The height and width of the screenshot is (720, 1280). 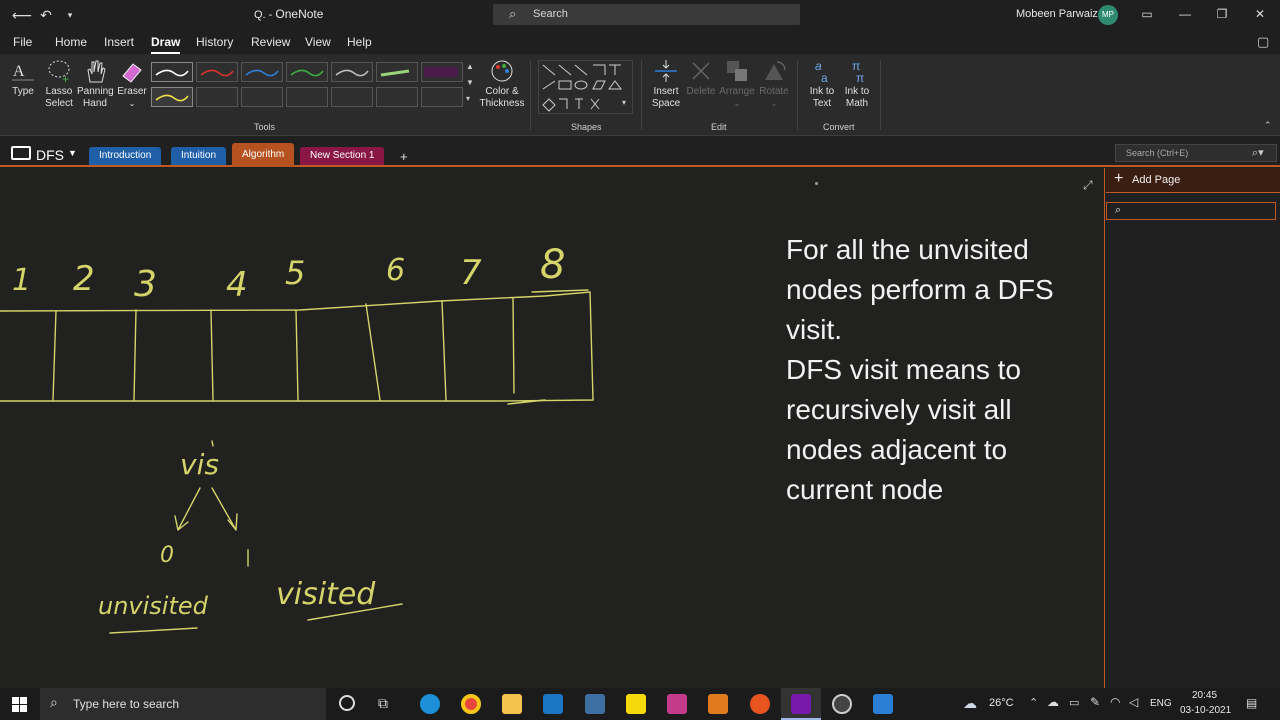 What do you see at coordinates (737, 84) in the screenshot?
I see `arrange-button: Arrange ⌄` at bounding box center [737, 84].